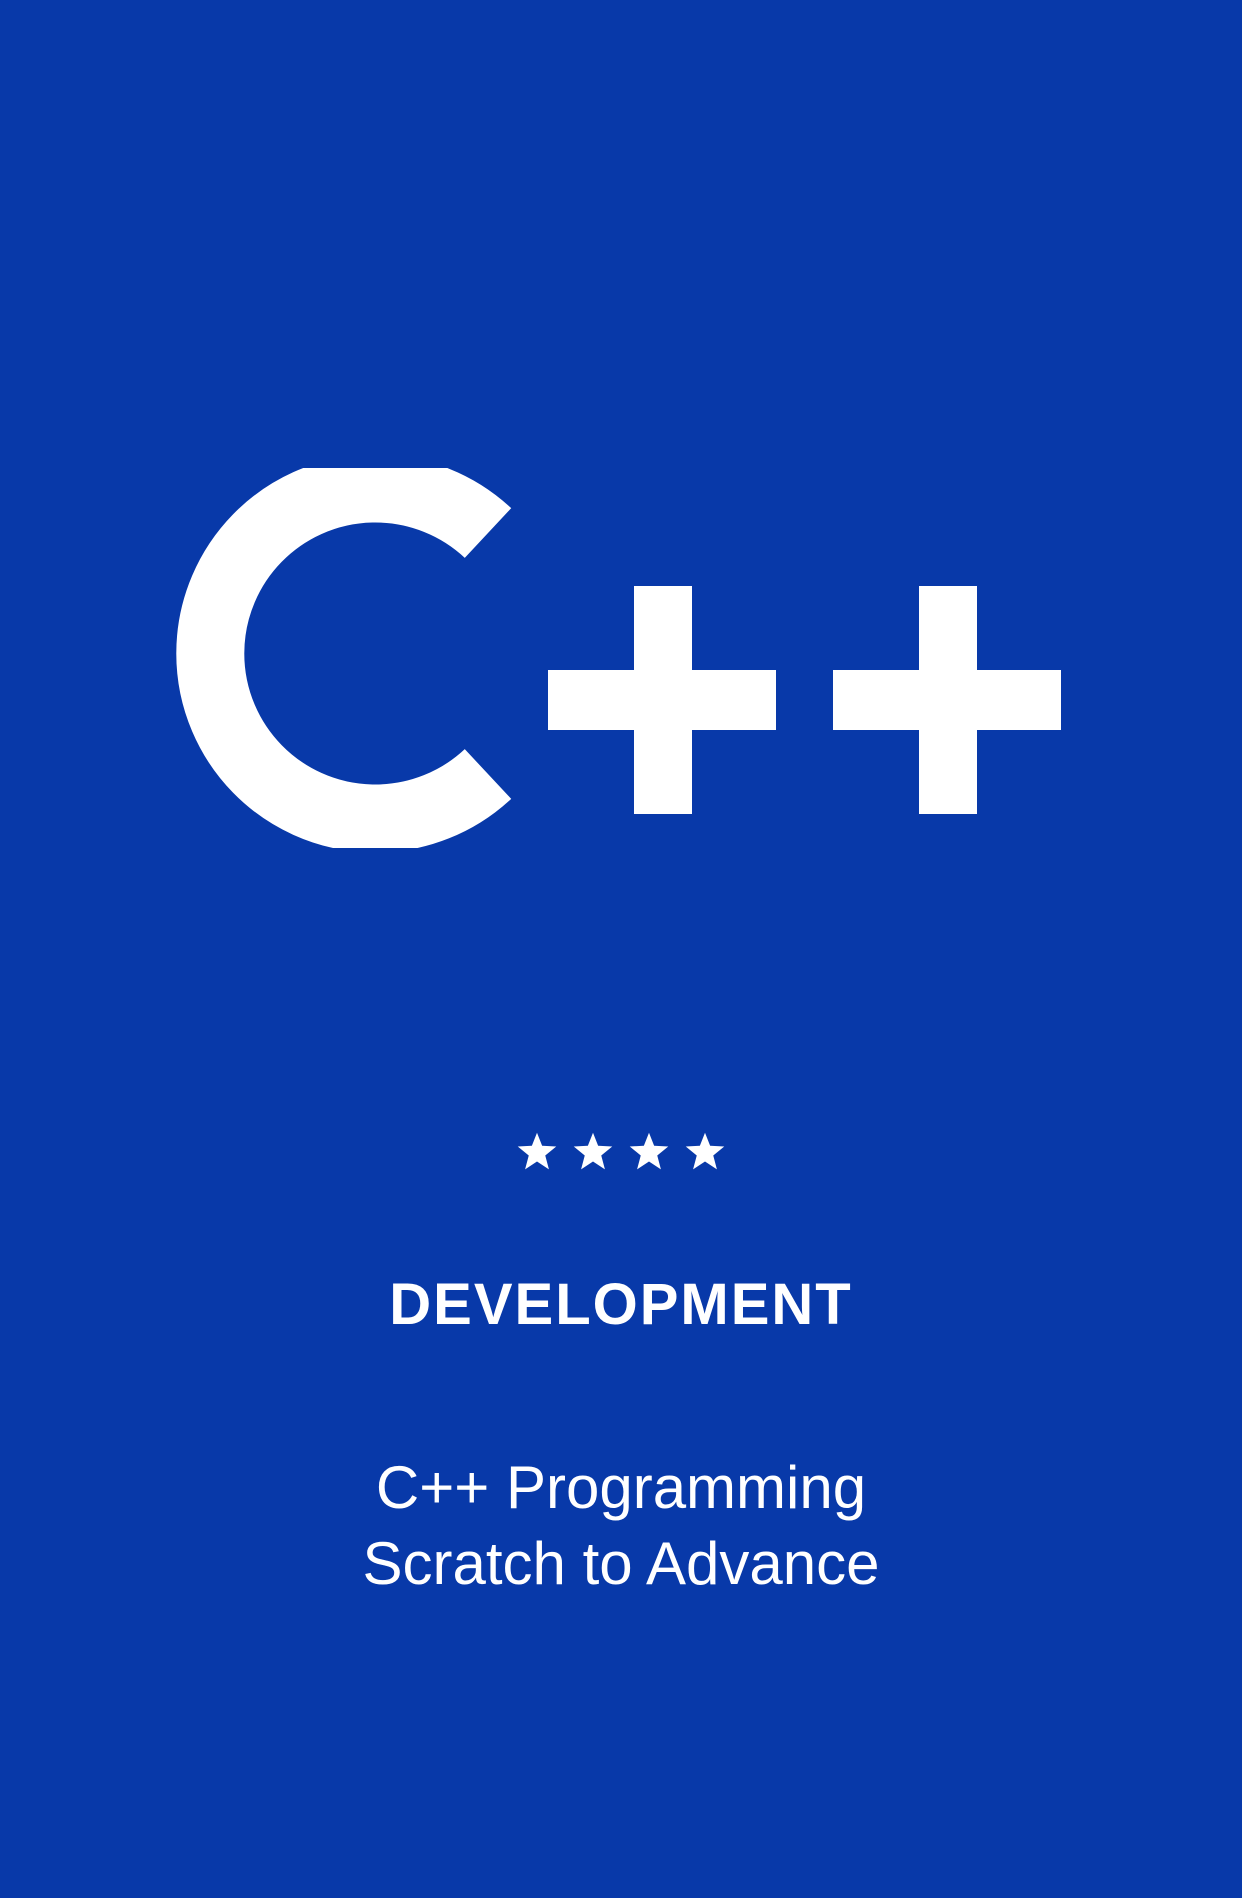  I want to click on course-title: C++ Programming Scratch to Advance, so click(621, 1526).